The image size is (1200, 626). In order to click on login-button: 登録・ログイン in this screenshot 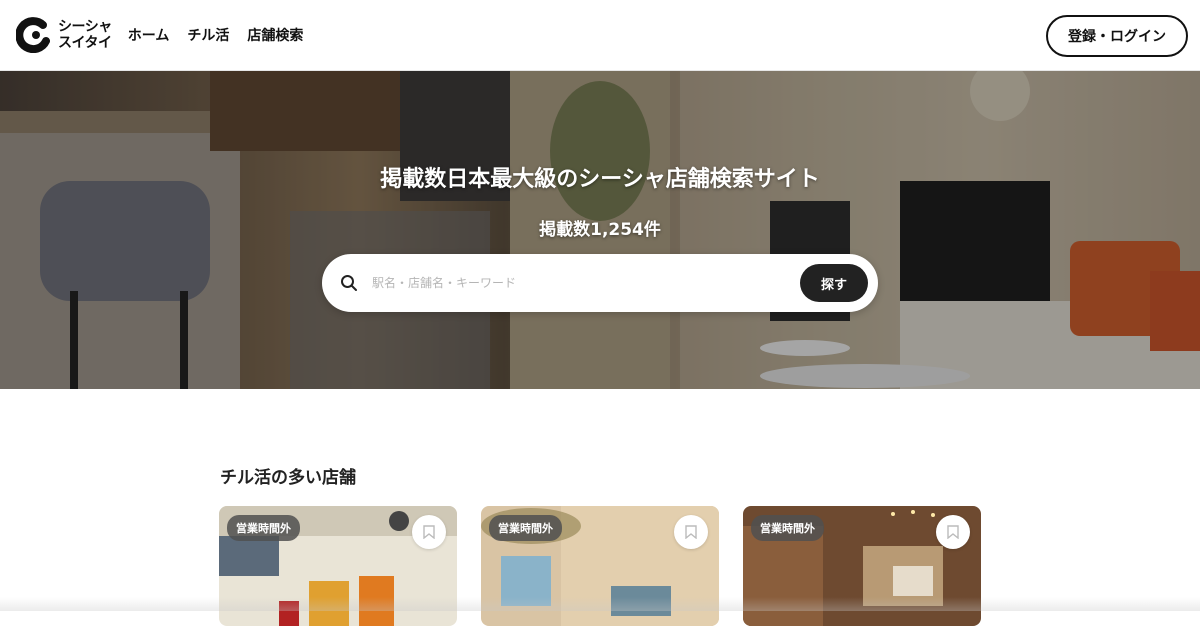, I will do `click(1117, 36)`.